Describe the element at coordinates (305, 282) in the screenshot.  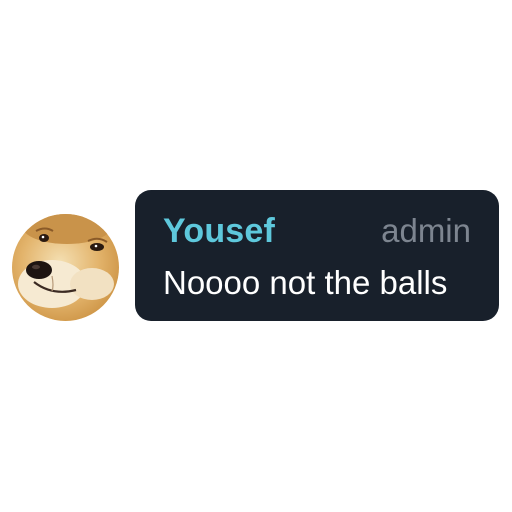
I see `message-text: Noooo not the balls` at that location.